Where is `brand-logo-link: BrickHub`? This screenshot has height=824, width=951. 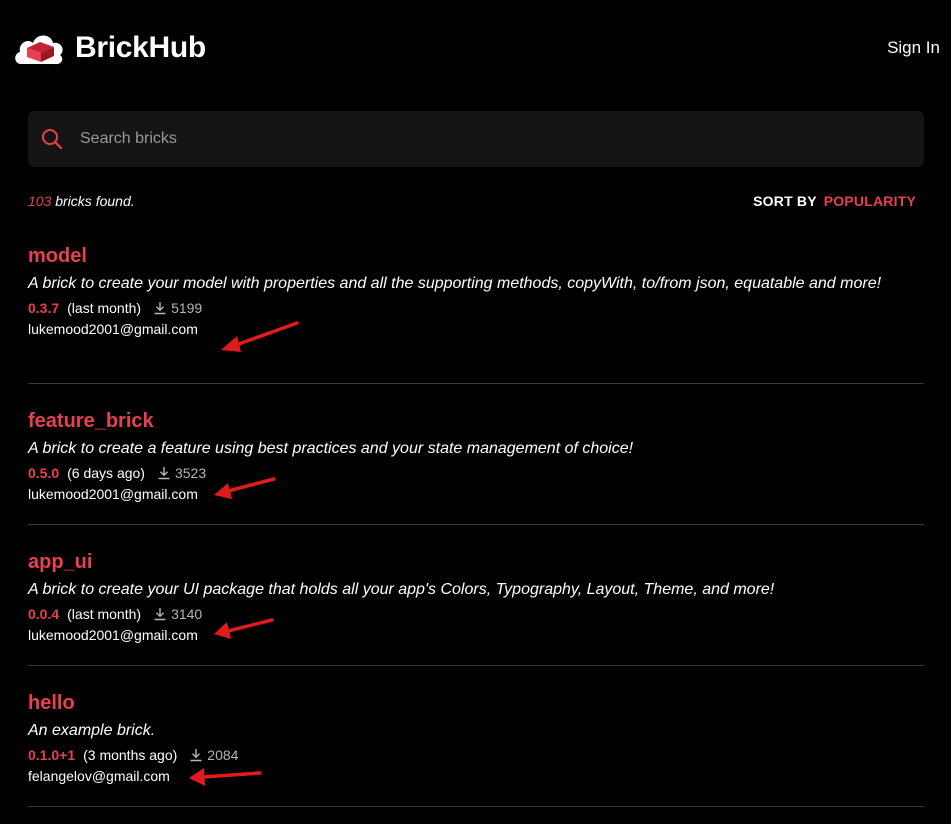
brand-logo-link: BrickHub is located at coordinates (109, 48).